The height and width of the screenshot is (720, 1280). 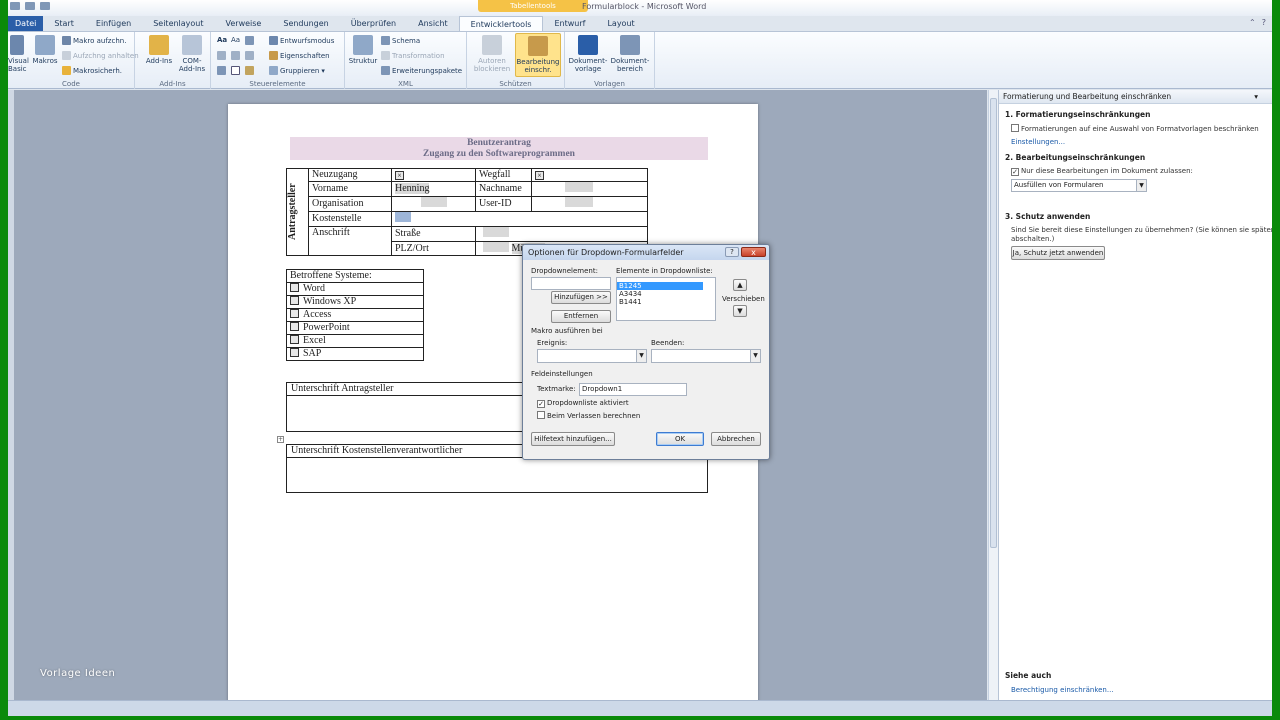 What do you see at coordinates (732, 252) in the screenshot?
I see `dialog-help-button: ?` at bounding box center [732, 252].